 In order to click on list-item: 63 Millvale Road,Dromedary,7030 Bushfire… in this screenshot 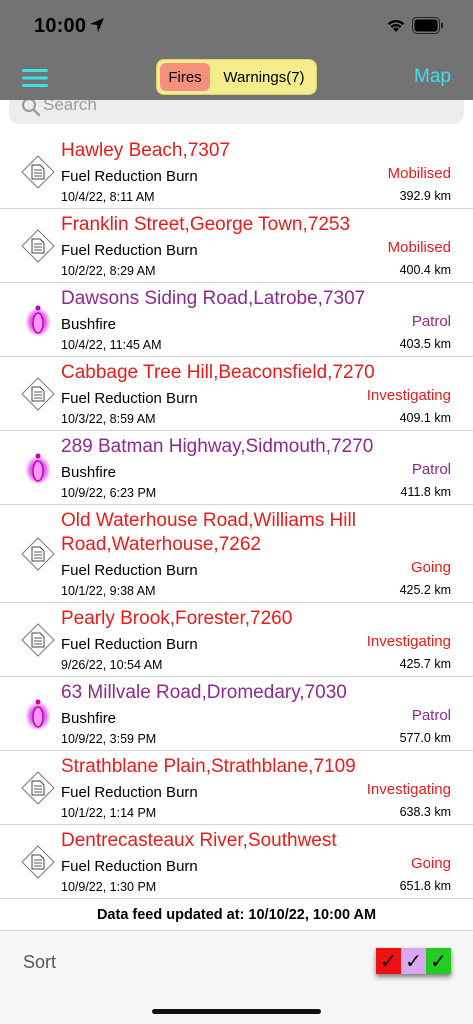, I will do `click(236, 714)`.